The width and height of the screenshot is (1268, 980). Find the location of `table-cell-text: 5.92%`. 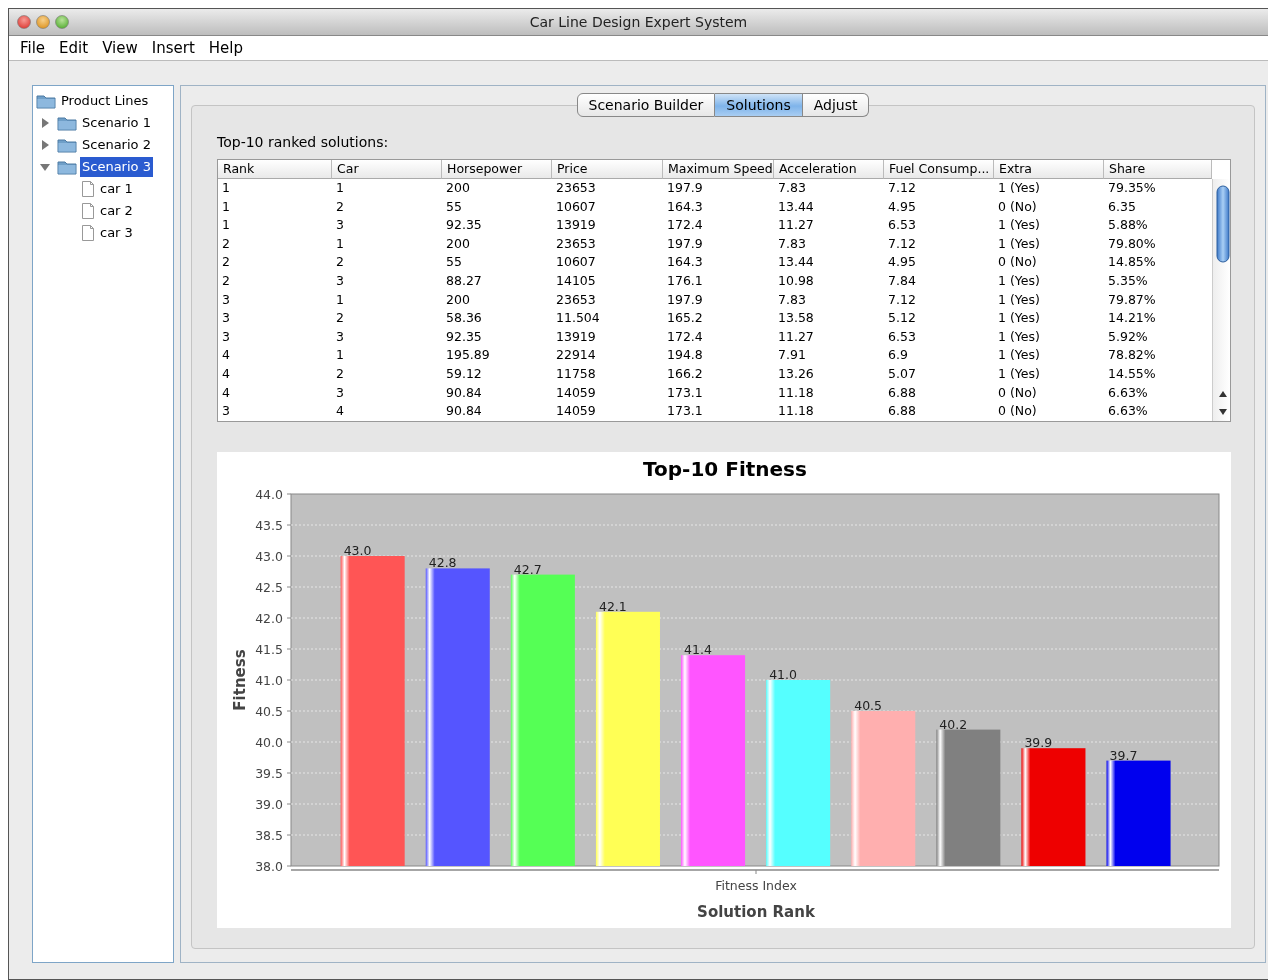

table-cell-text: 5.92% is located at coordinates (1128, 336).